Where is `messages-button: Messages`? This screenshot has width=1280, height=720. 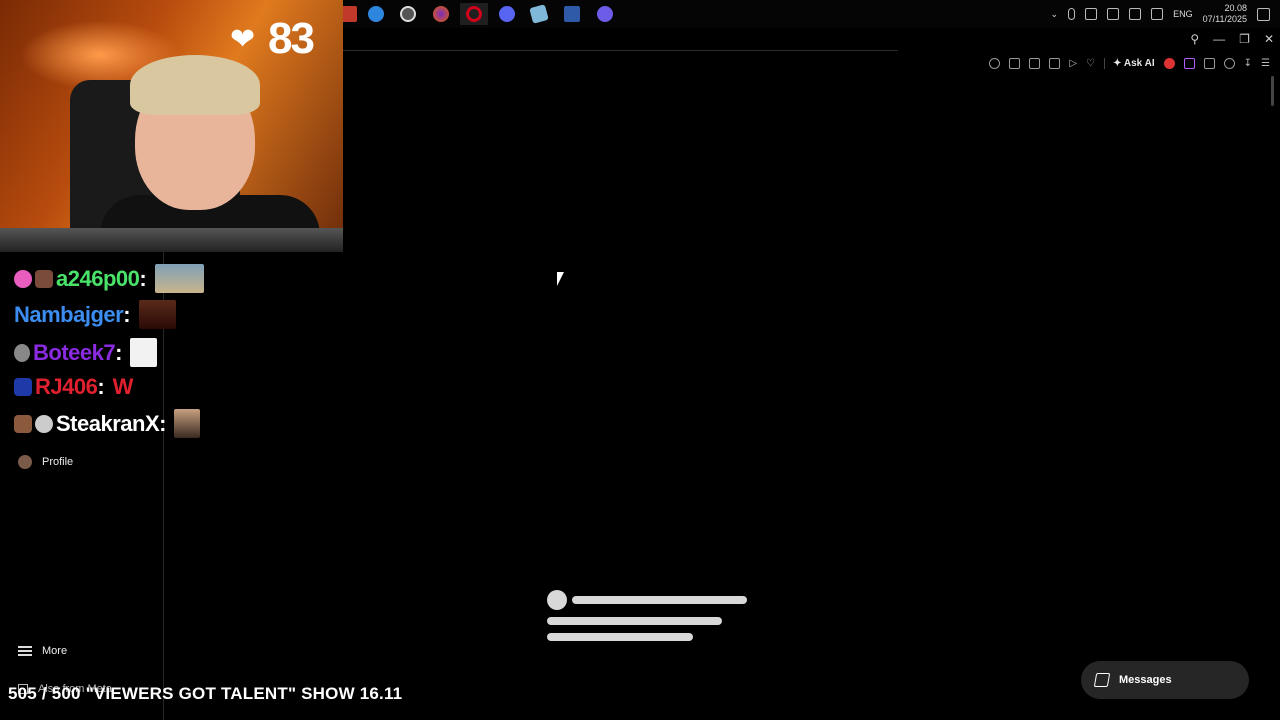
messages-button: Messages is located at coordinates (1165, 680).